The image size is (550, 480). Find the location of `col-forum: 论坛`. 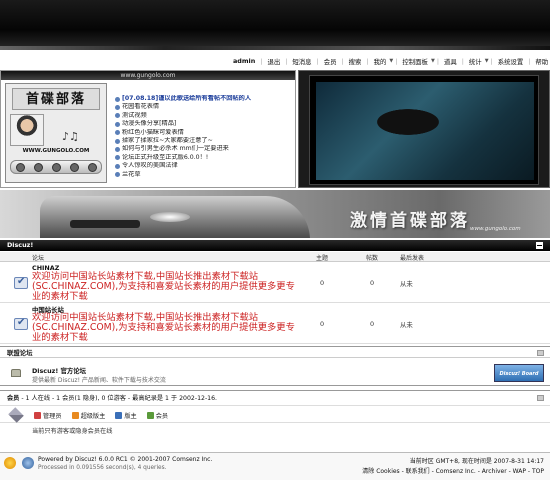

col-forum: 论坛 is located at coordinates (38, 258).